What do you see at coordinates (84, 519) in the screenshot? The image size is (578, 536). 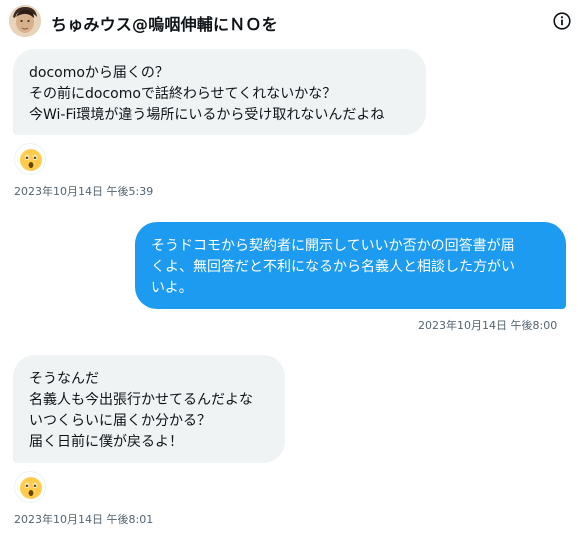 I see `message-timestamp: 2023年10月14日 午後8:01` at bounding box center [84, 519].